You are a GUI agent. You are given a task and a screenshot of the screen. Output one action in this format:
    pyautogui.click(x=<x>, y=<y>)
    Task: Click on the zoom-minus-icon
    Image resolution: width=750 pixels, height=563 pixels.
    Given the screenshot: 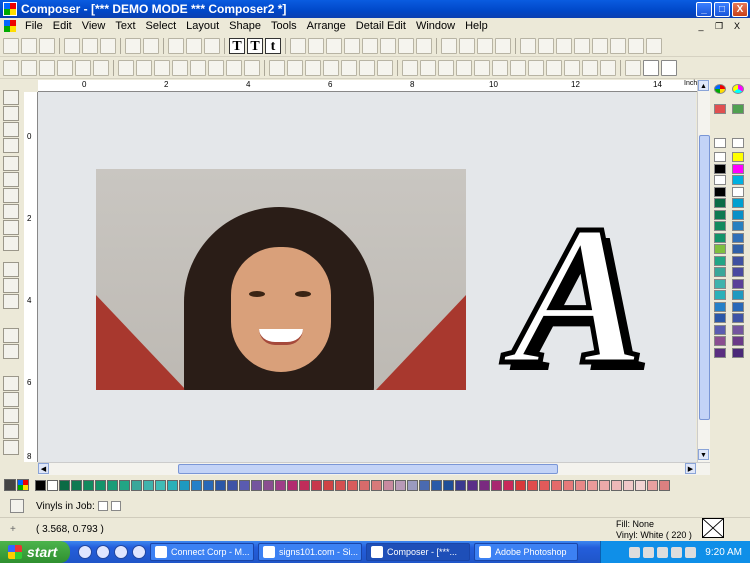 What is the action you would take?
    pyautogui.click(x=11, y=415)
    